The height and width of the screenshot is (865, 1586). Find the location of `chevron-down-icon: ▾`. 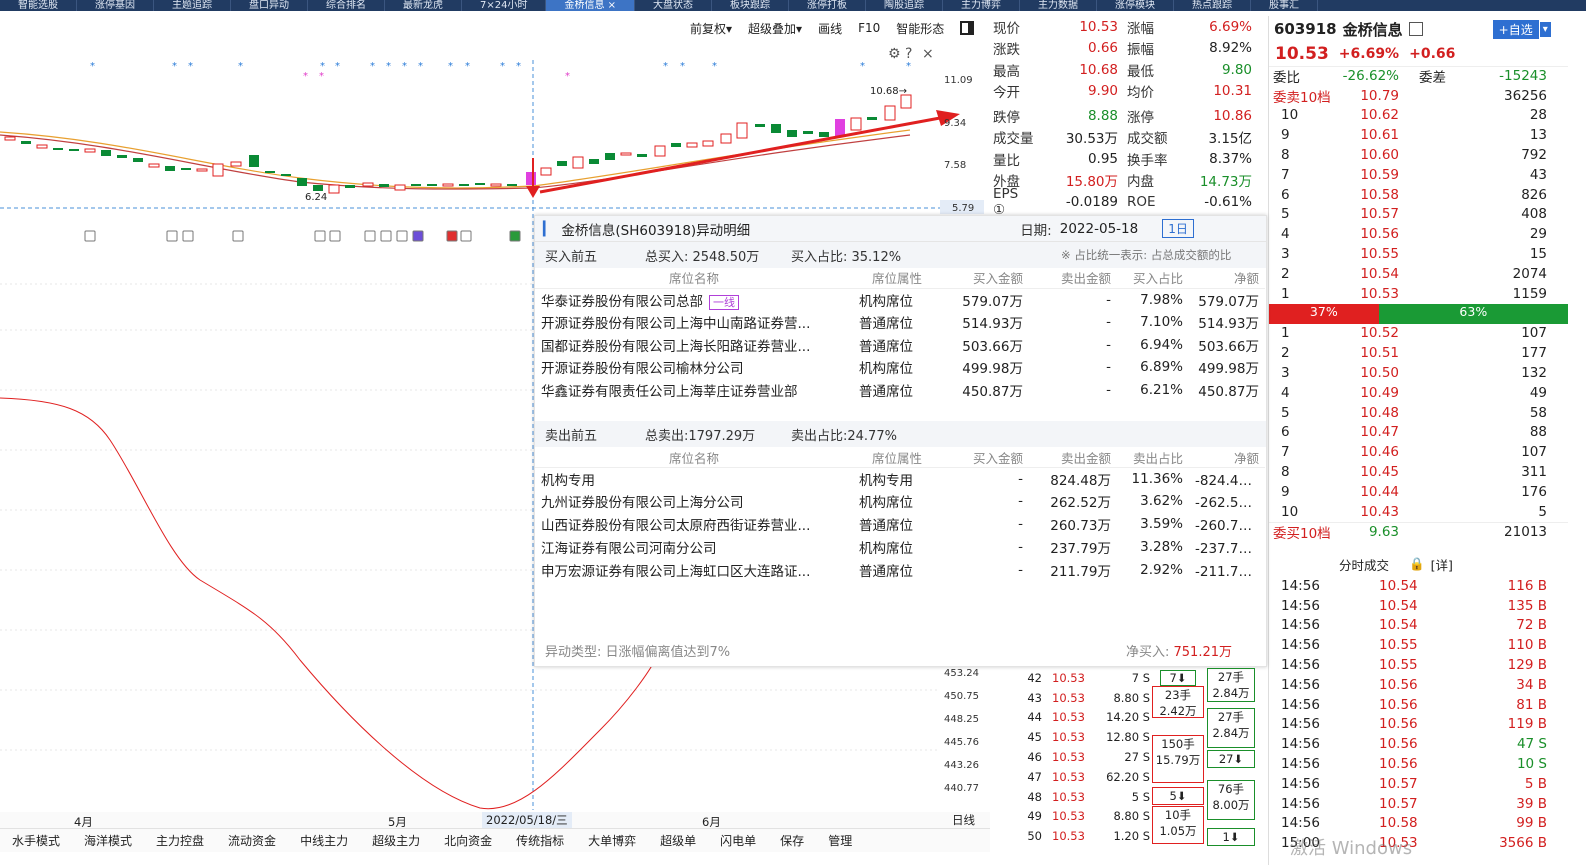

chevron-down-icon: ▾ is located at coordinates (1545, 29).